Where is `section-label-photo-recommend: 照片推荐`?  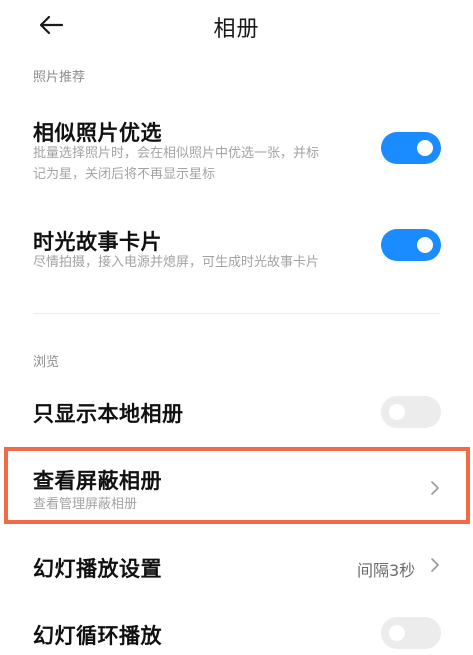
section-label-photo-recommend: 照片推荐 is located at coordinates (59, 77).